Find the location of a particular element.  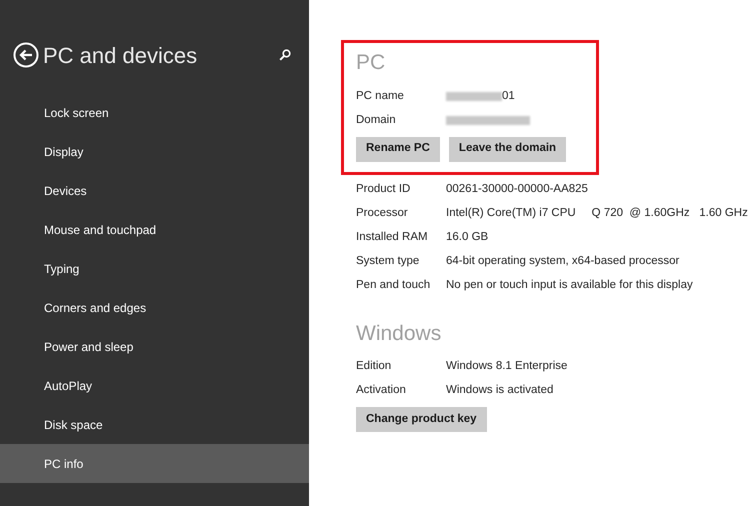

nav-item: AutoPlay is located at coordinates (154, 385).